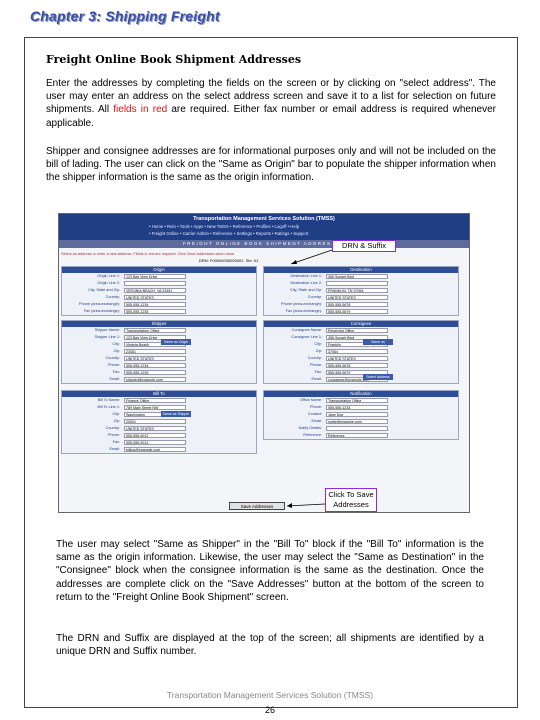 The image size is (540, 720). What do you see at coordinates (351, 500) in the screenshot?
I see `save-callout: Click To Save Addresses` at bounding box center [351, 500].